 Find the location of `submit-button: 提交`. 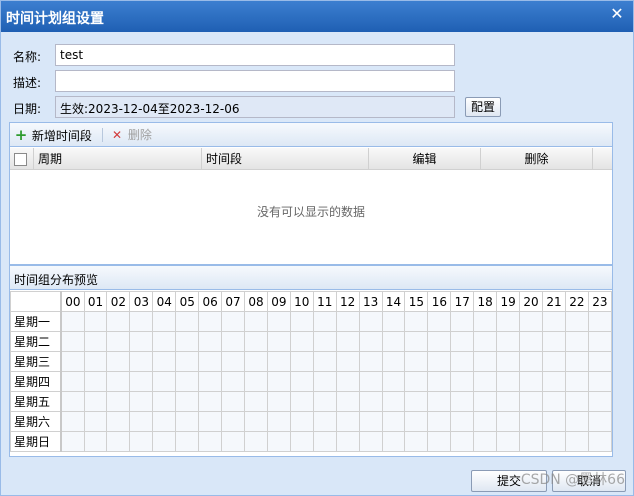

submit-button: 提交 is located at coordinates (509, 481).